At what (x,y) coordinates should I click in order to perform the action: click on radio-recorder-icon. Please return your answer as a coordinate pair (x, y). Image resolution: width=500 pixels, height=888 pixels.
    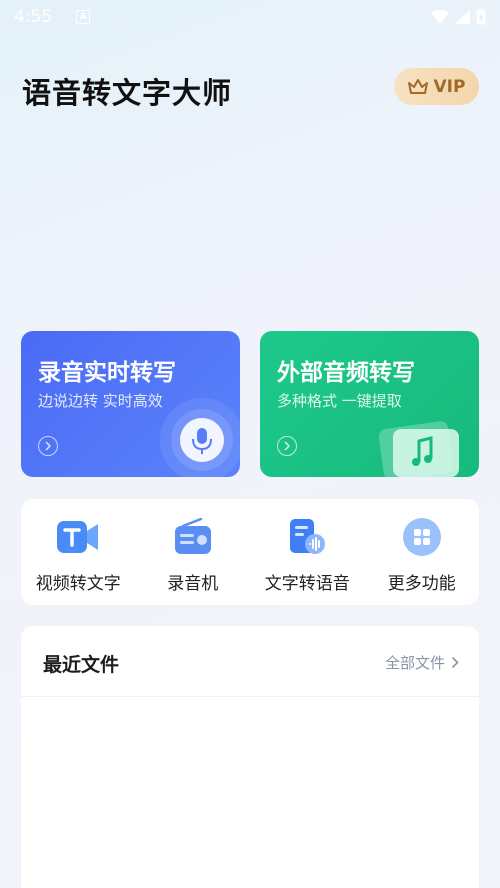
    Looking at the image, I should click on (193, 537).